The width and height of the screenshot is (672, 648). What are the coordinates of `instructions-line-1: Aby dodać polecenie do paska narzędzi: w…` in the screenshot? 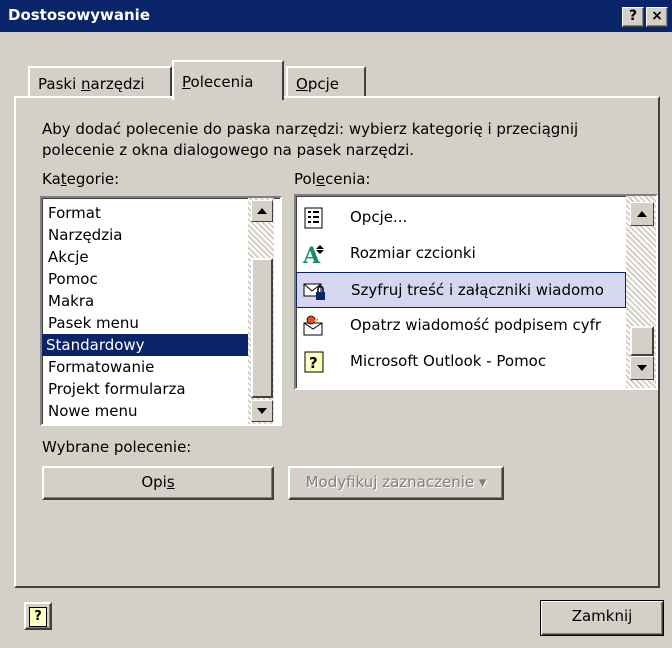 It's located at (310, 129).